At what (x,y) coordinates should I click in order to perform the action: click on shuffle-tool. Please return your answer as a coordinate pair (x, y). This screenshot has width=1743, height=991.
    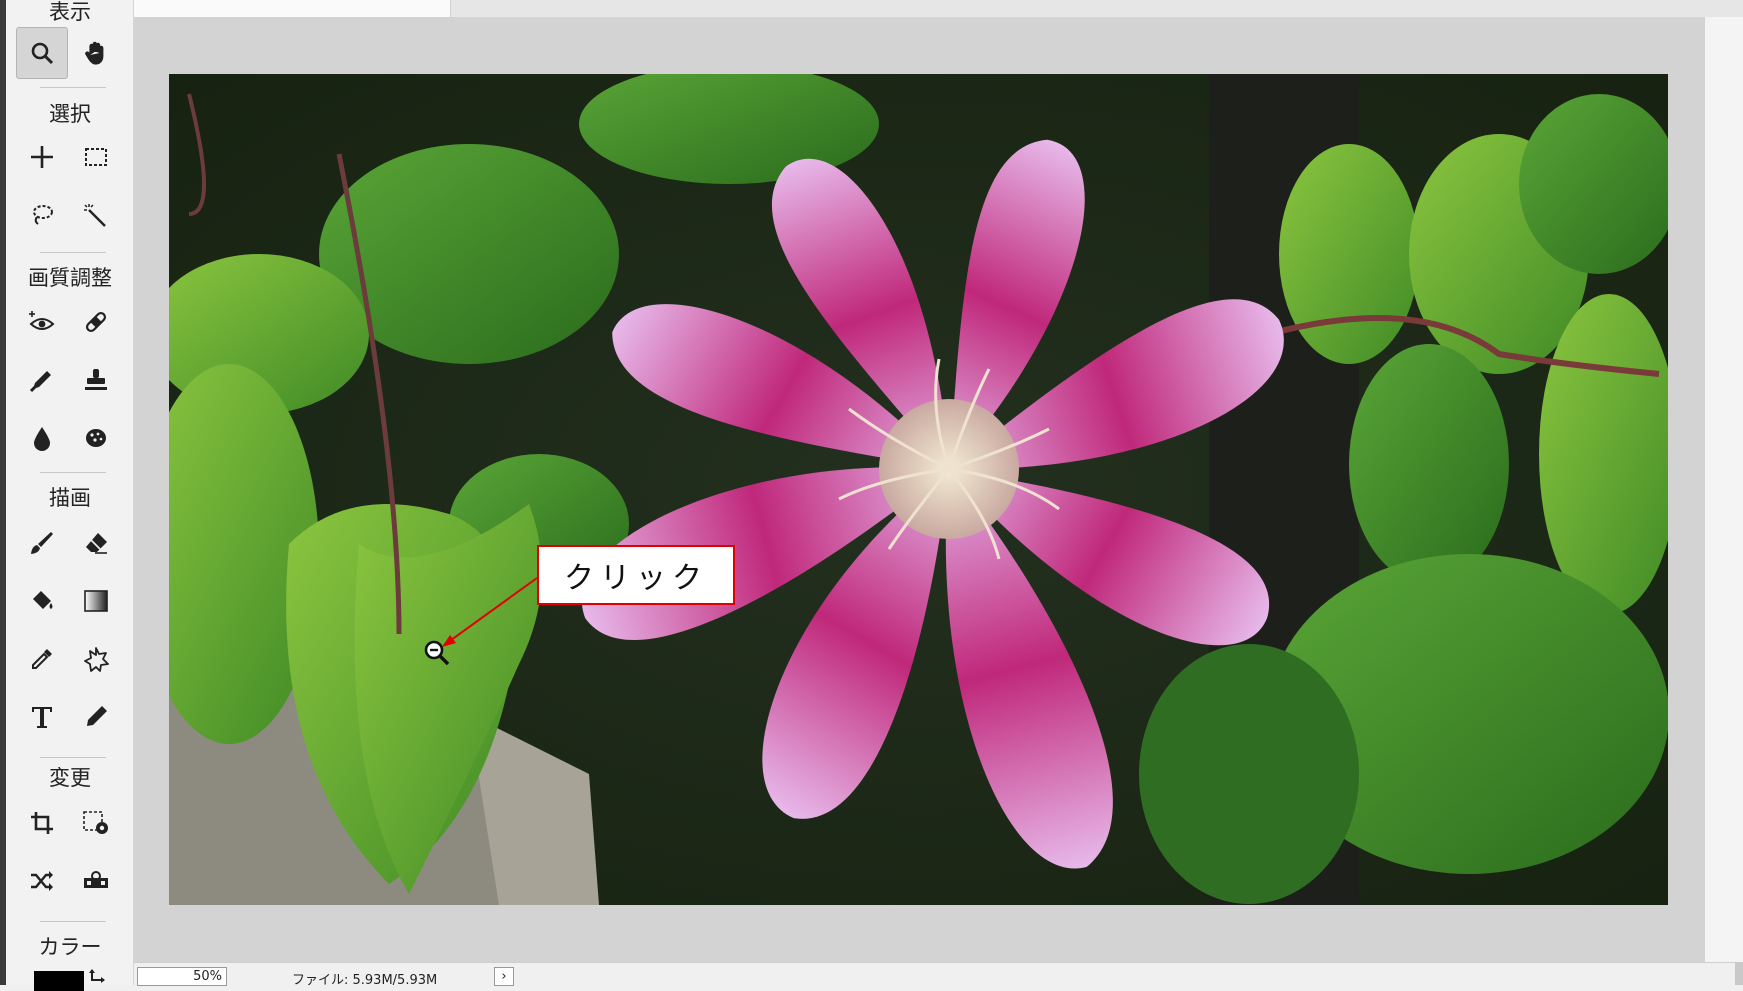
    Looking at the image, I should click on (42, 881).